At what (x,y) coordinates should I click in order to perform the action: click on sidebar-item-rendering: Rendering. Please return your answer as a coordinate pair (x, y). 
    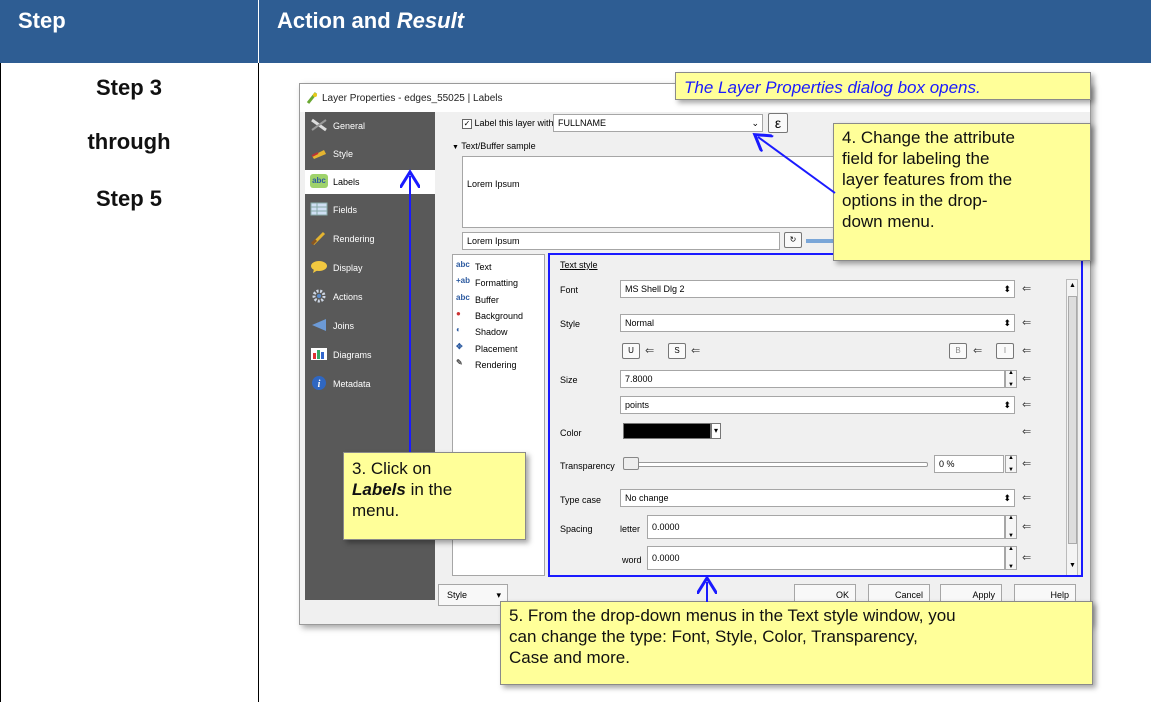
    Looking at the image, I should click on (370, 239).